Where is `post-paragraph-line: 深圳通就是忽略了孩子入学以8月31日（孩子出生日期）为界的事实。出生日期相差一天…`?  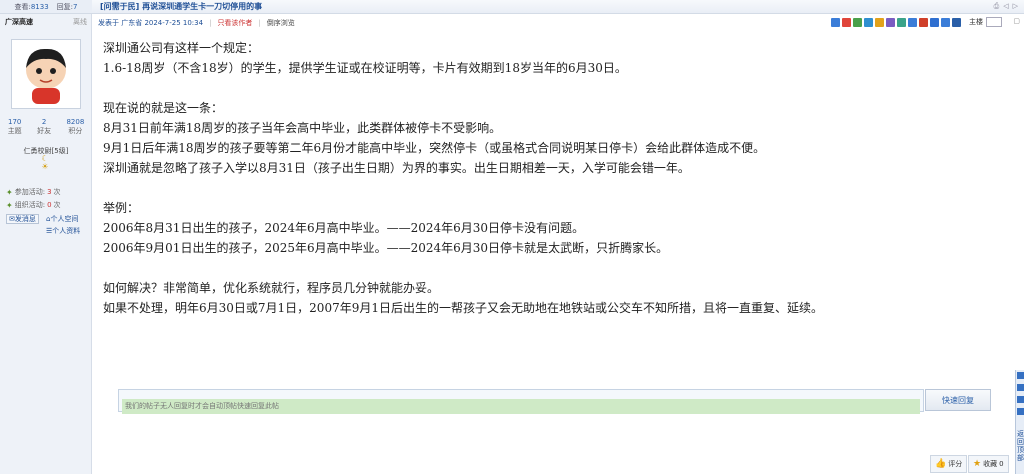 post-paragraph-line: 深圳通就是忽略了孩子入学以8月31日（孩子出生日期）为界的事实。出生日期相差一天… is located at coordinates (396, 168).